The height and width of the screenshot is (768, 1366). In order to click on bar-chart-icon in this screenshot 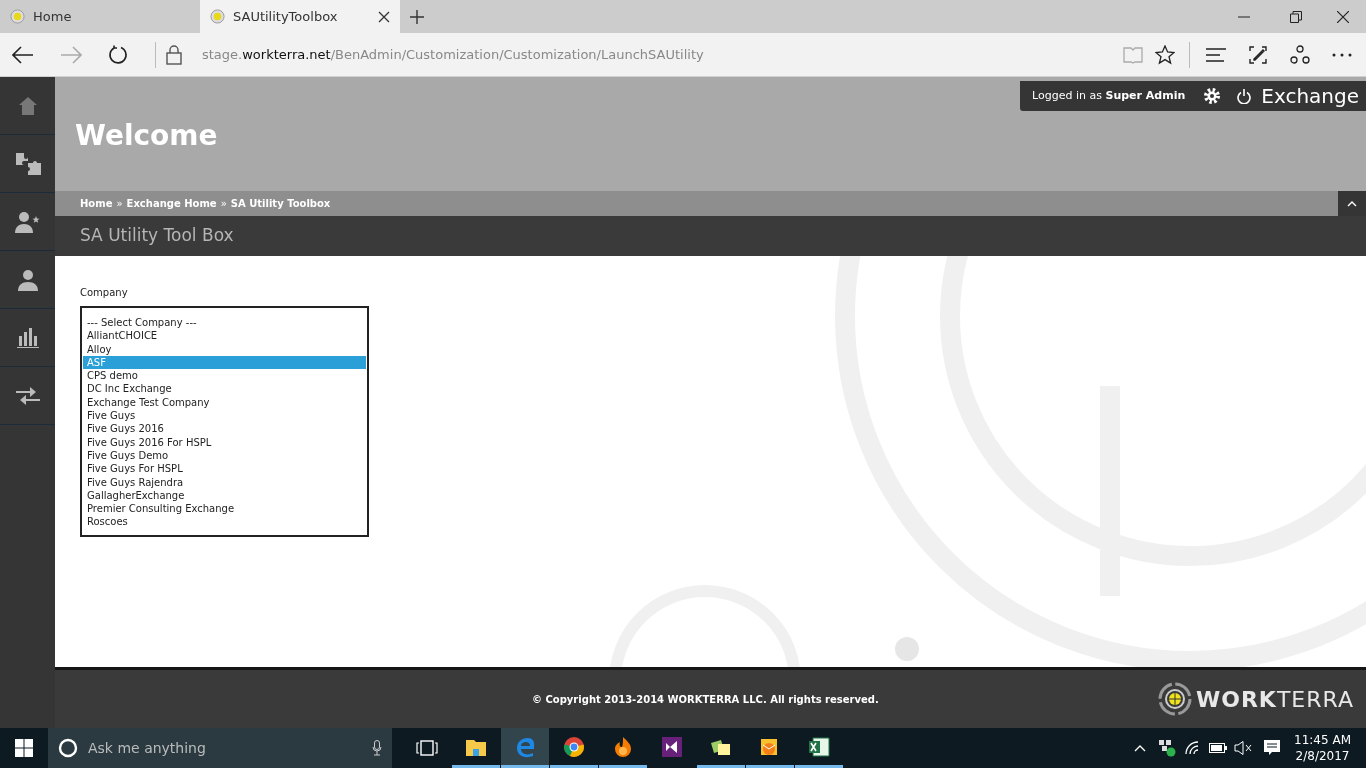, I will do `click(27, 337)`.